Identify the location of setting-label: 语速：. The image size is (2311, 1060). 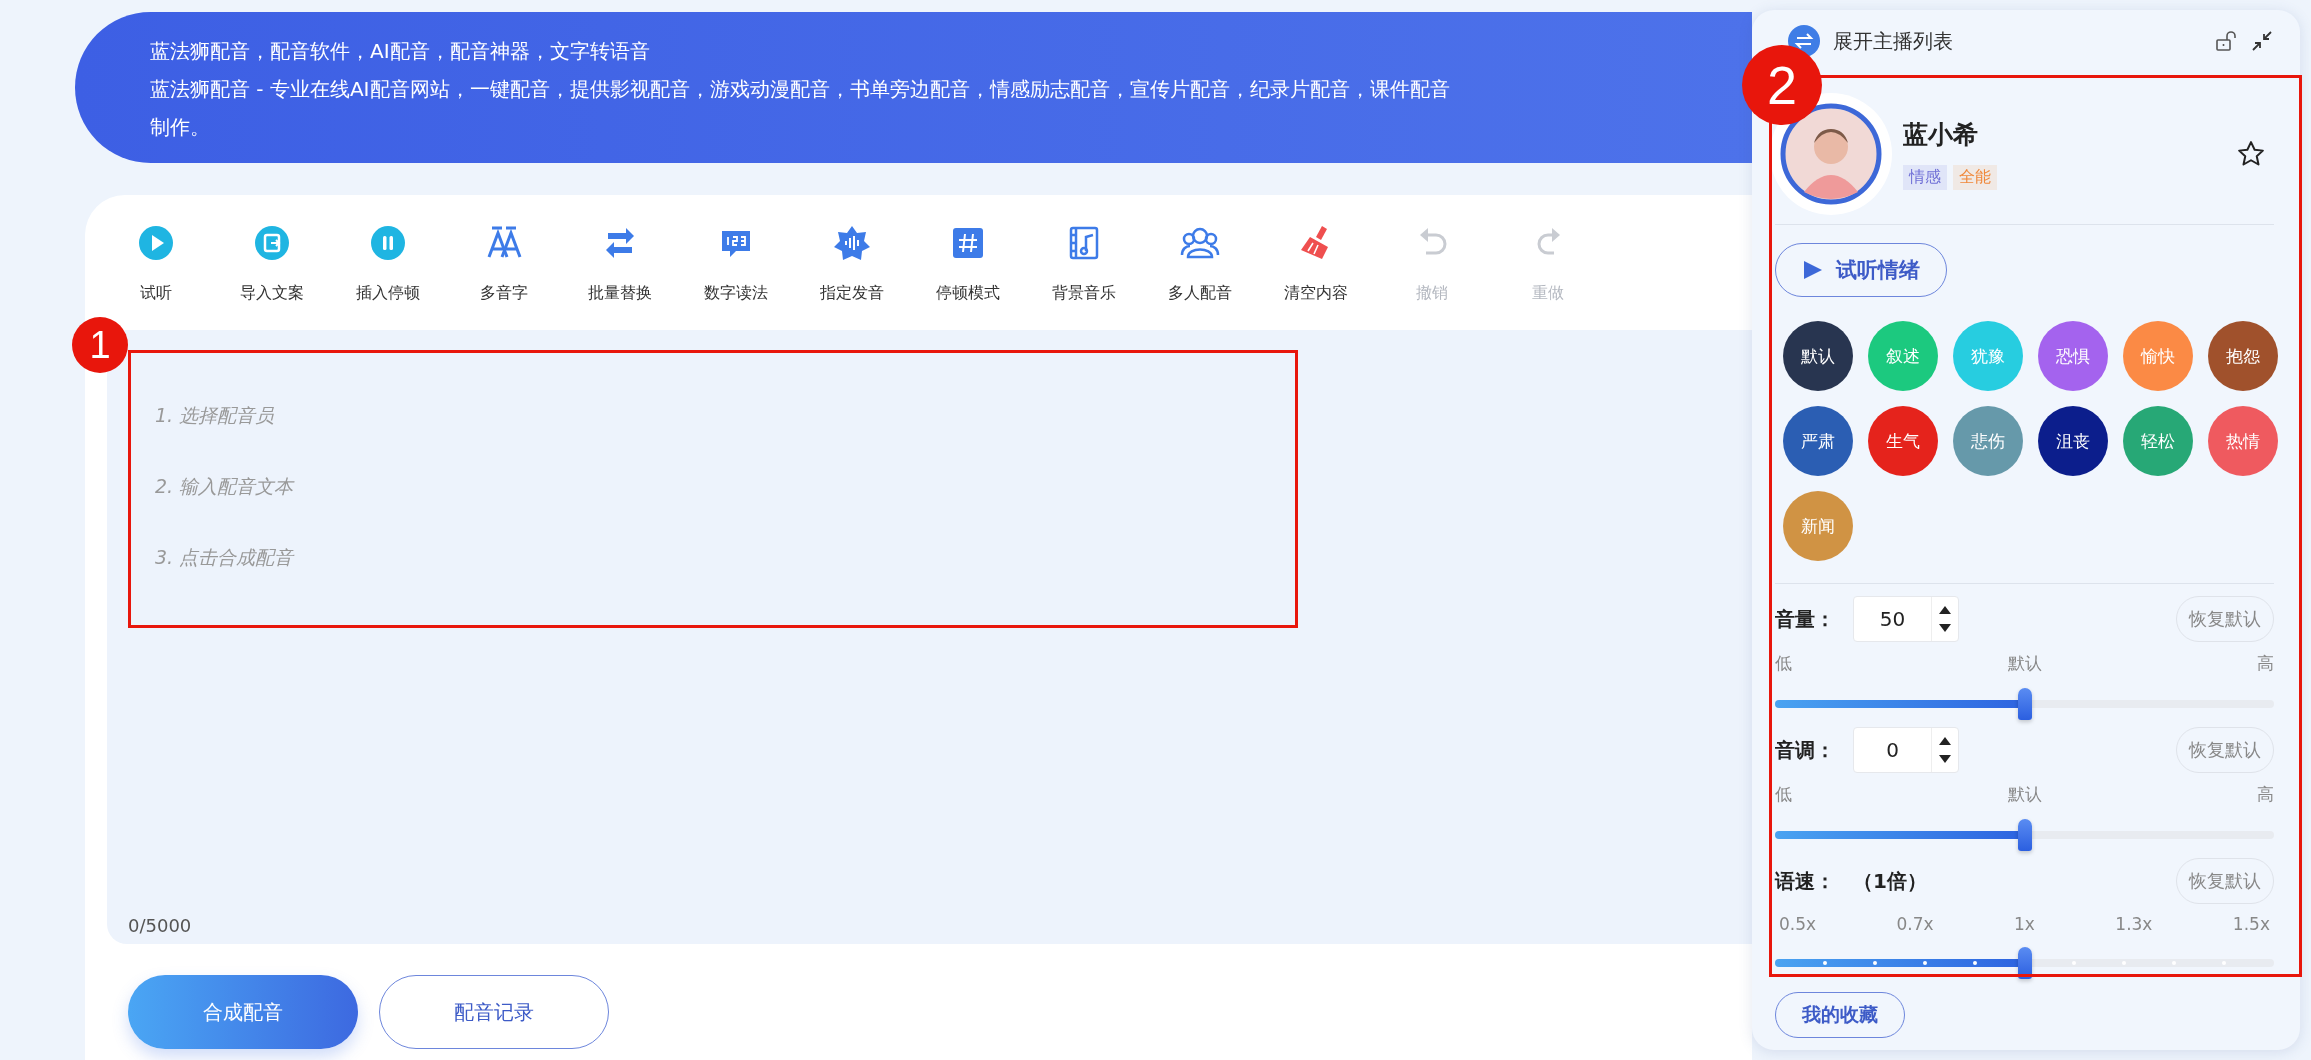
(1805, 881).